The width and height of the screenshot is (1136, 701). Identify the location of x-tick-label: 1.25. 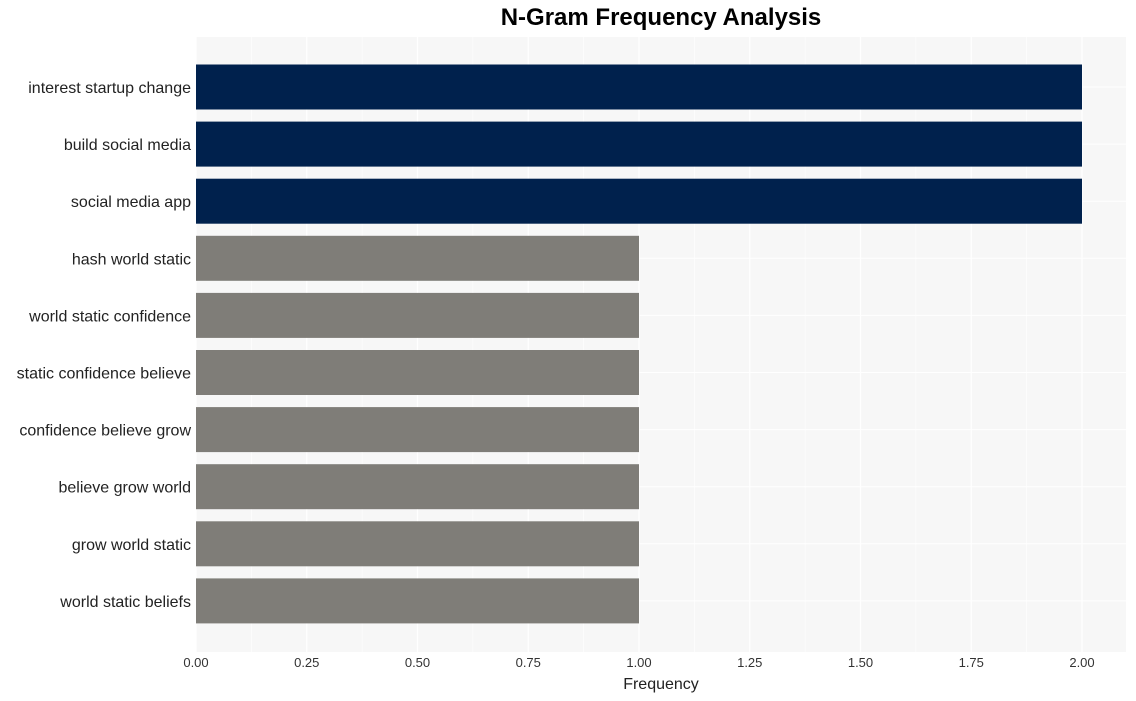
(749, 662).